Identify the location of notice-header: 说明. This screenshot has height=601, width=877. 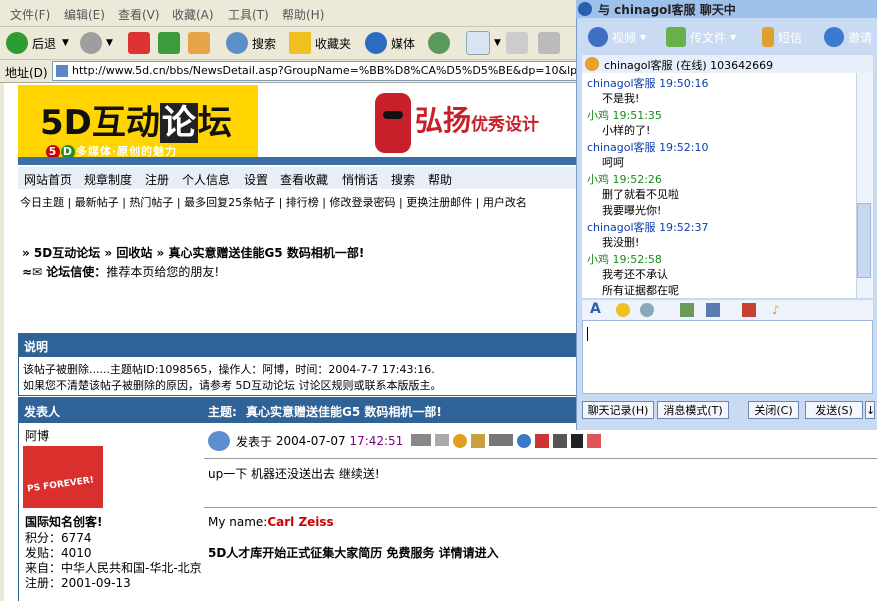
(298, 345).